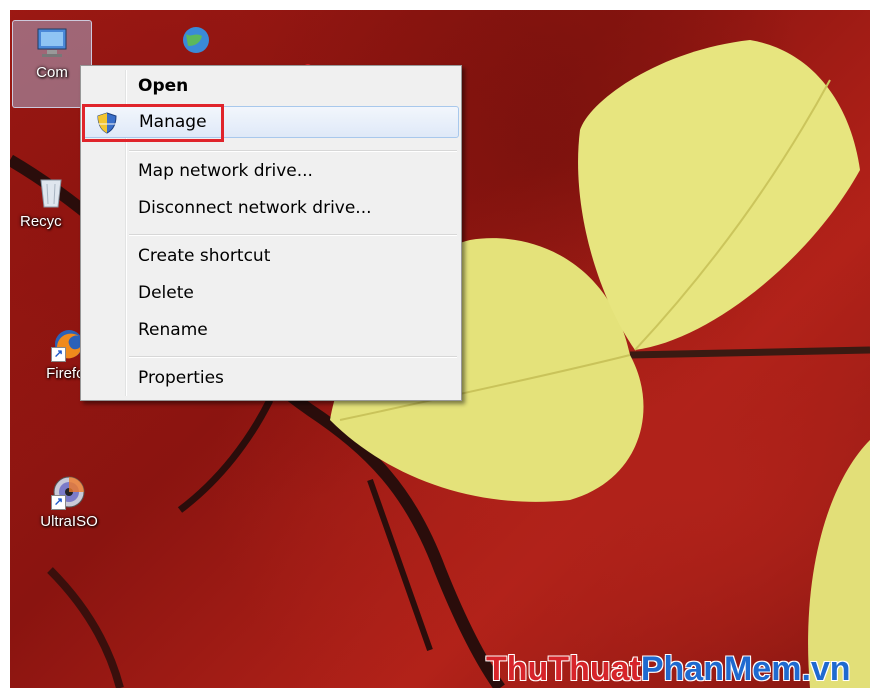  Describe the element at coordinates (271, 86) in the screenshot. I see `menu-item-open: Open` at that location.